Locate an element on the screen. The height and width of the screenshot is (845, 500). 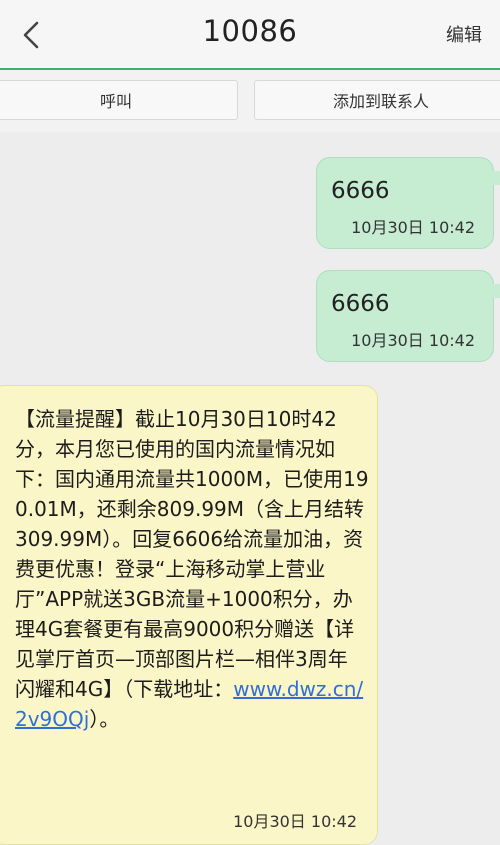
message-body-end: ）。 is located at coordinates (104, 719).